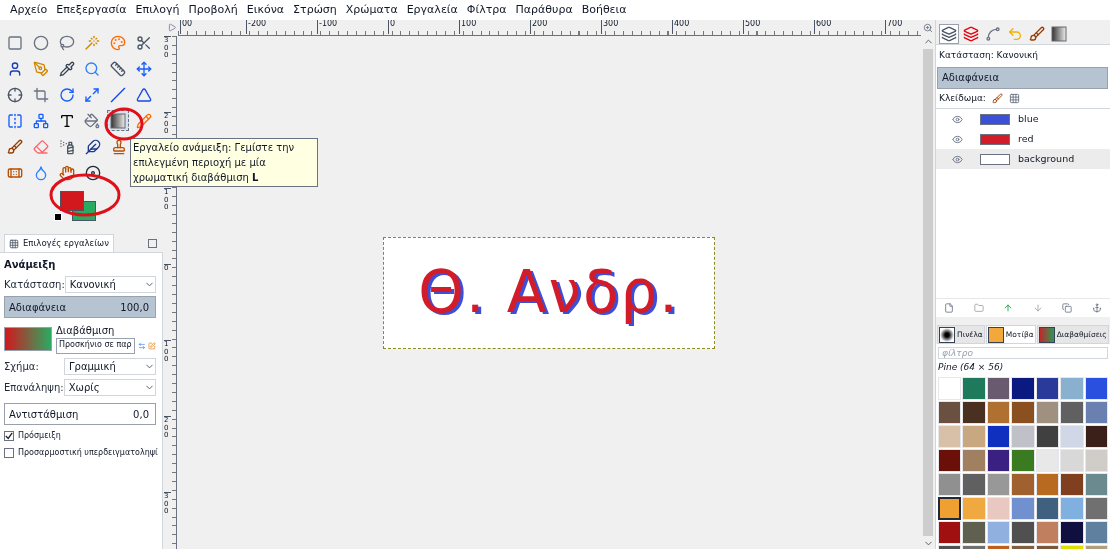  What do you see at coordinates (432, 10) in the screenshot?
I see `menu-item: Εργαλεία` at bounding box center [432, 10].